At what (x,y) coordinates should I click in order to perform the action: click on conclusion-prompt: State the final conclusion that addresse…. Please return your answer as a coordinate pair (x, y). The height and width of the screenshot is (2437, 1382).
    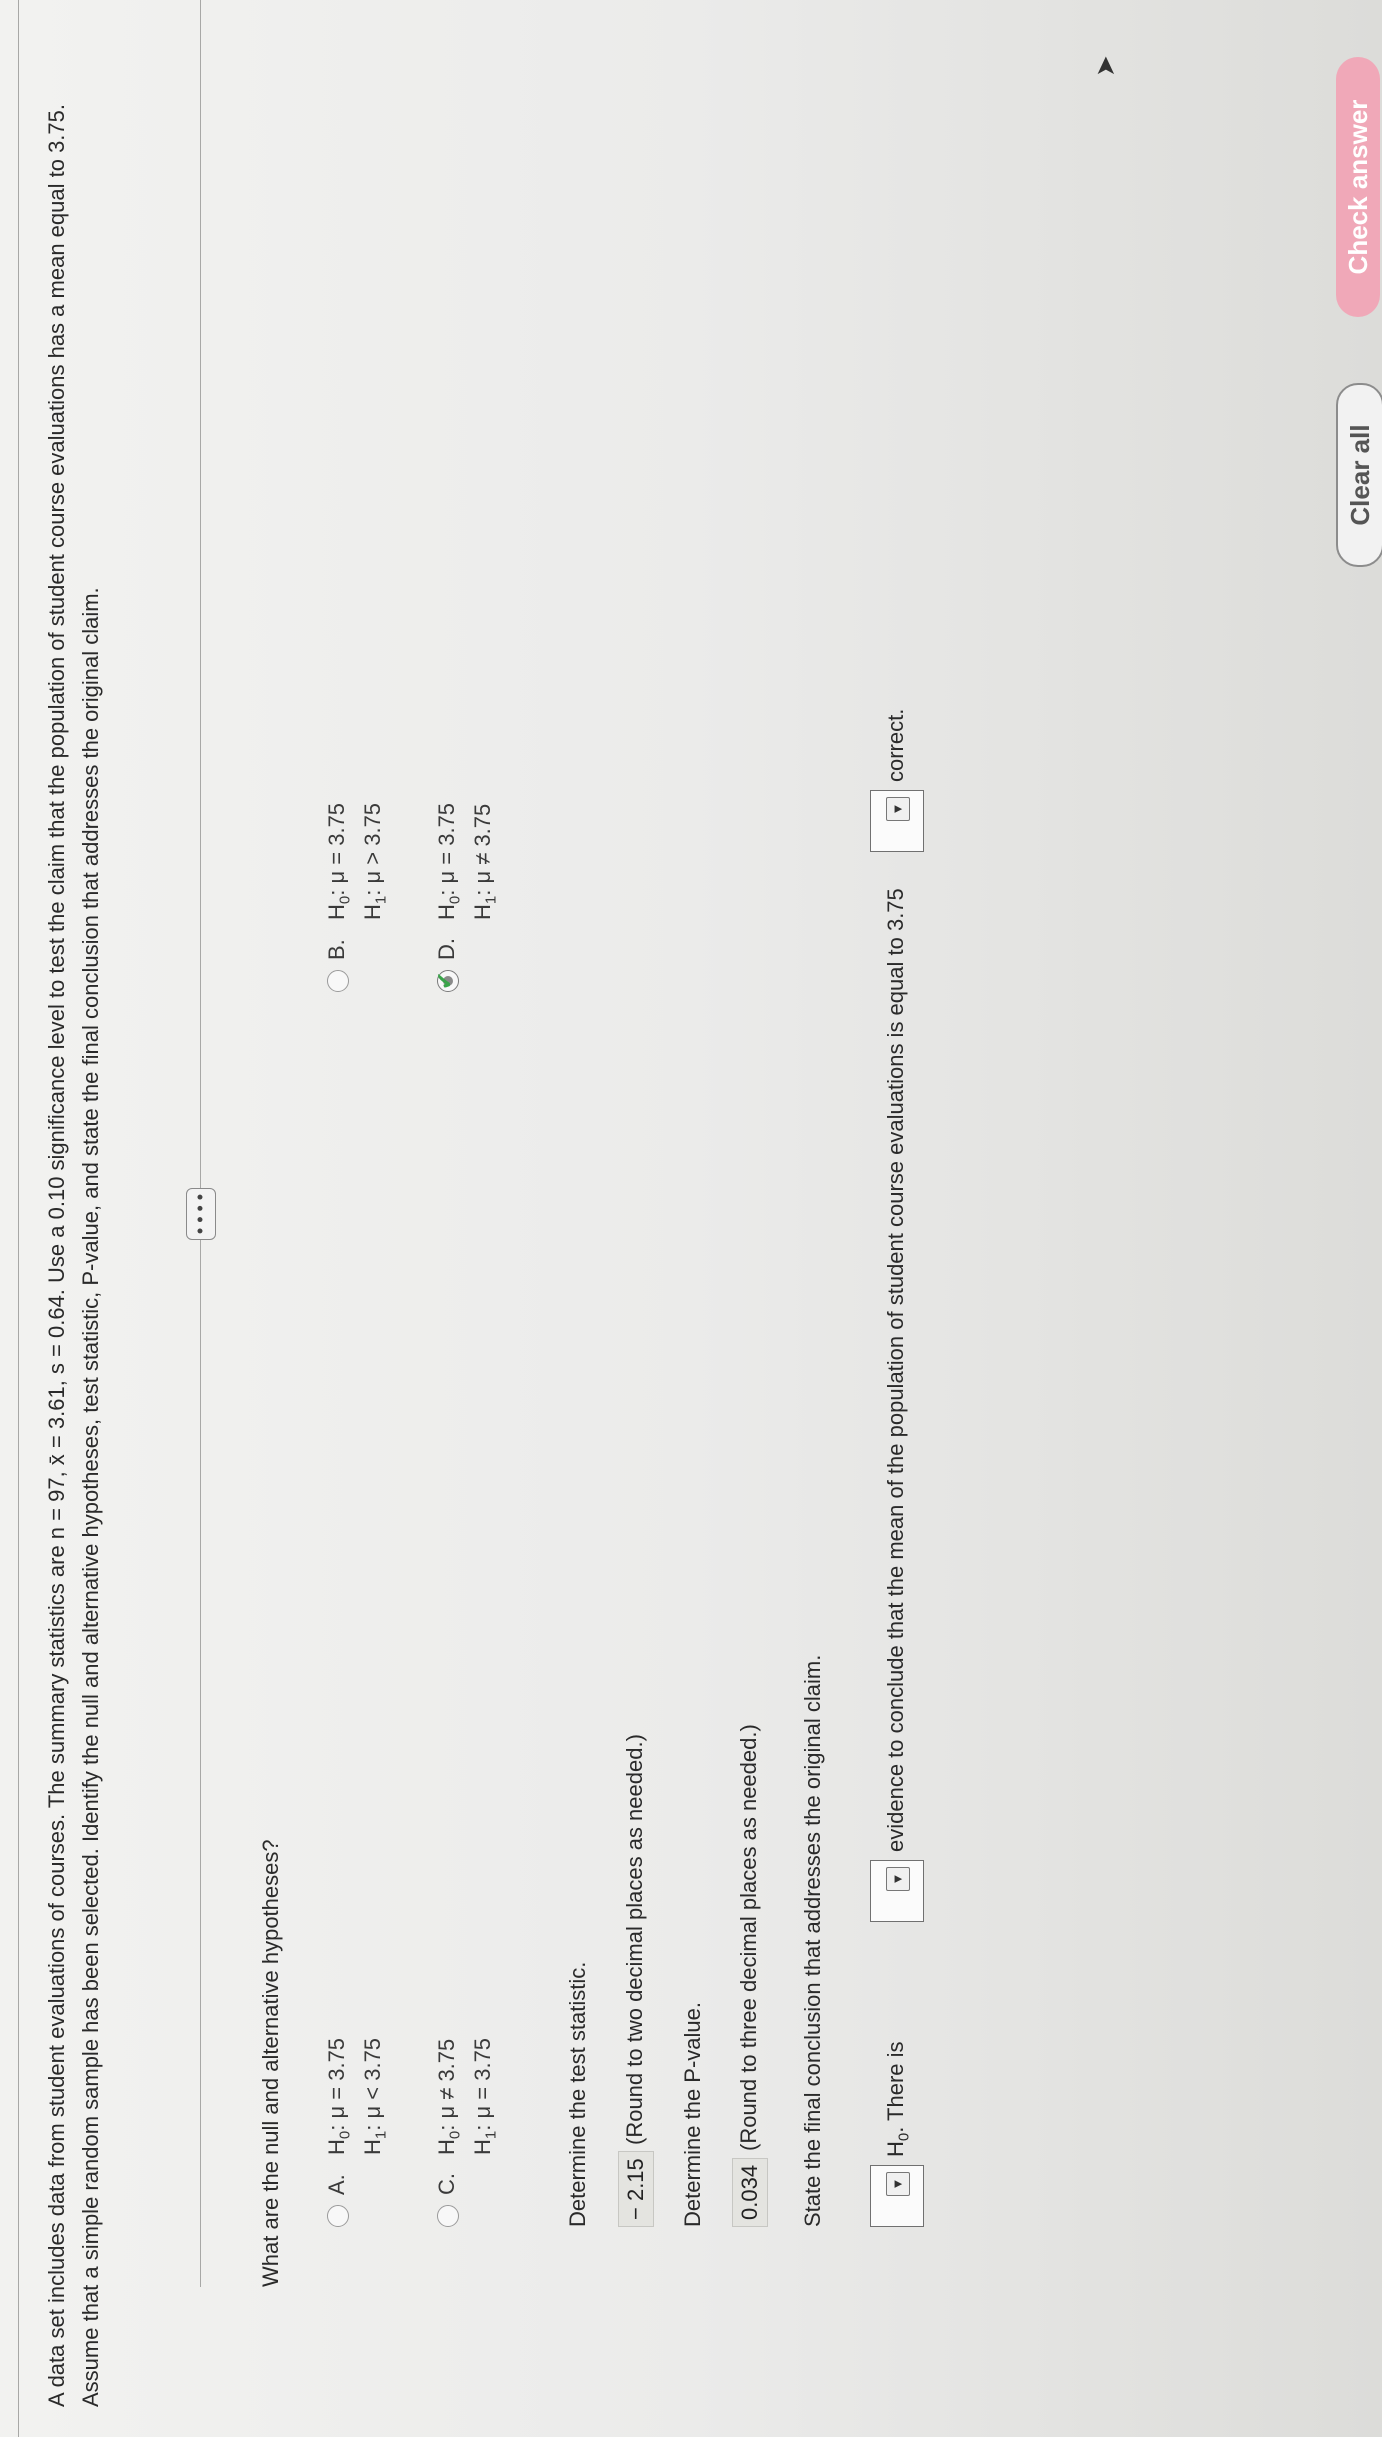
    Looking at the image, I should click on (812, 1940).